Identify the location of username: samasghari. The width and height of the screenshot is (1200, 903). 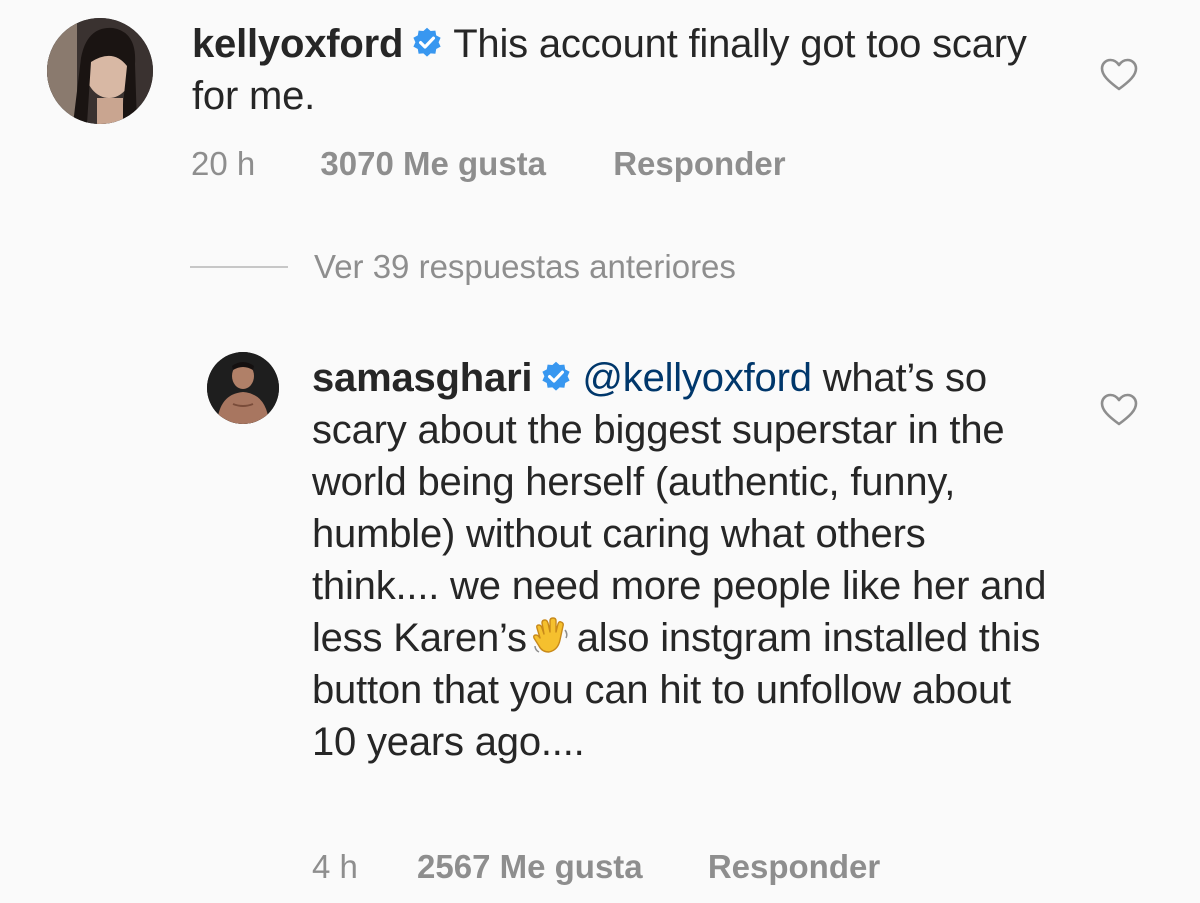
(422, 378).